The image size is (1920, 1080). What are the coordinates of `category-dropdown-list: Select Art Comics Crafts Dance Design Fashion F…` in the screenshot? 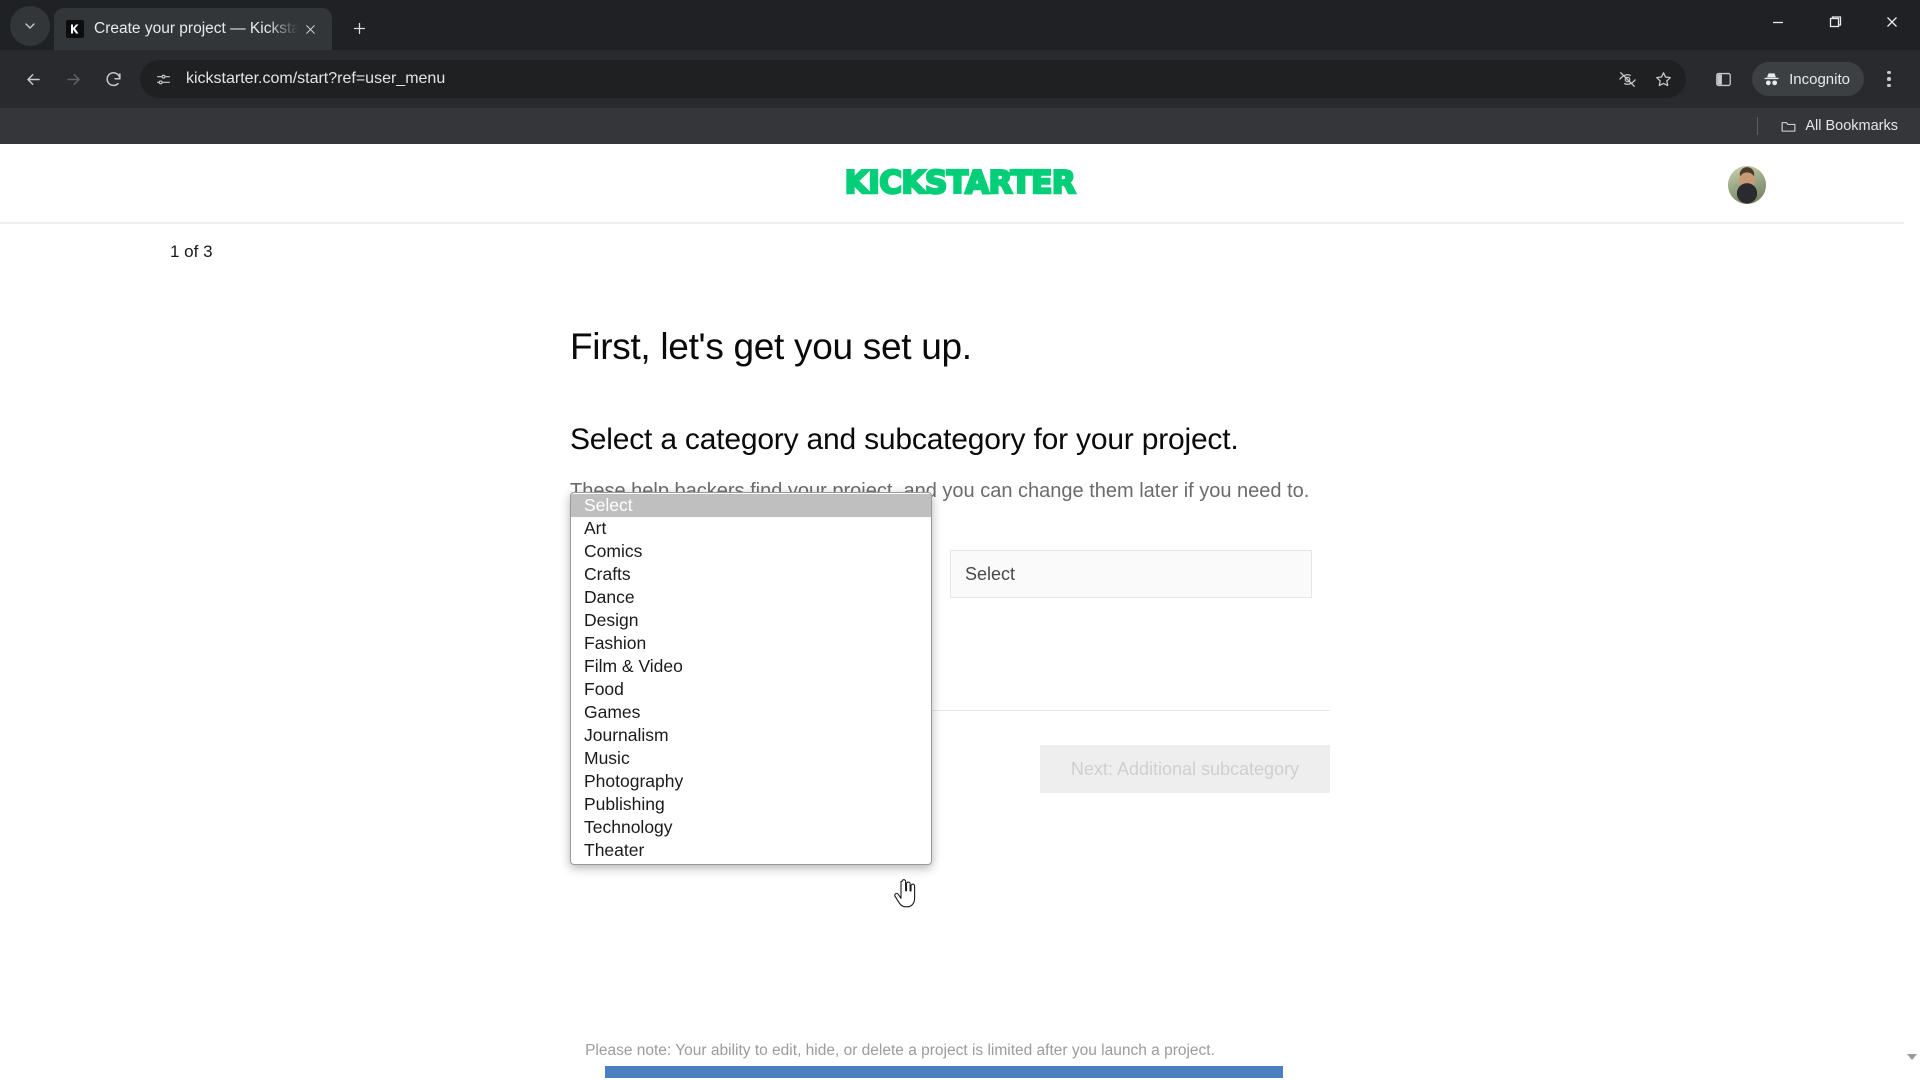 It's located at (751, 678).